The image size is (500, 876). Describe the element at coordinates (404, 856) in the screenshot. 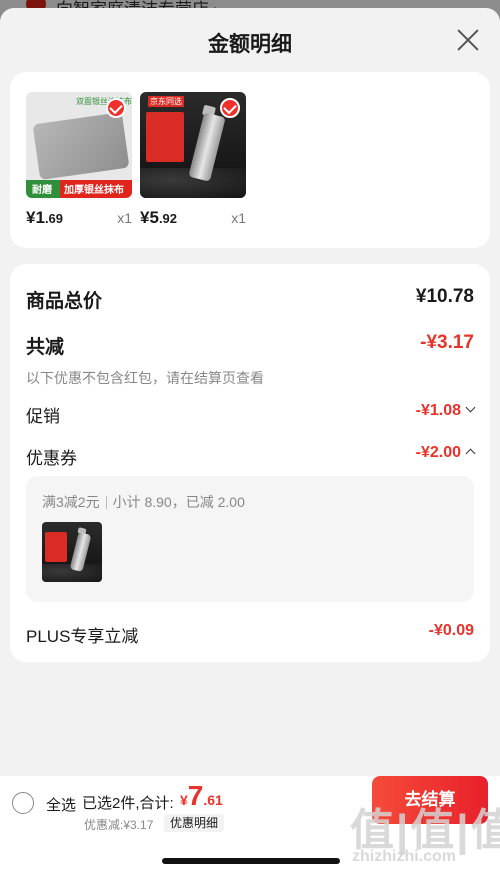

I see `watermark-url: zhizhizhi.com` at that location.